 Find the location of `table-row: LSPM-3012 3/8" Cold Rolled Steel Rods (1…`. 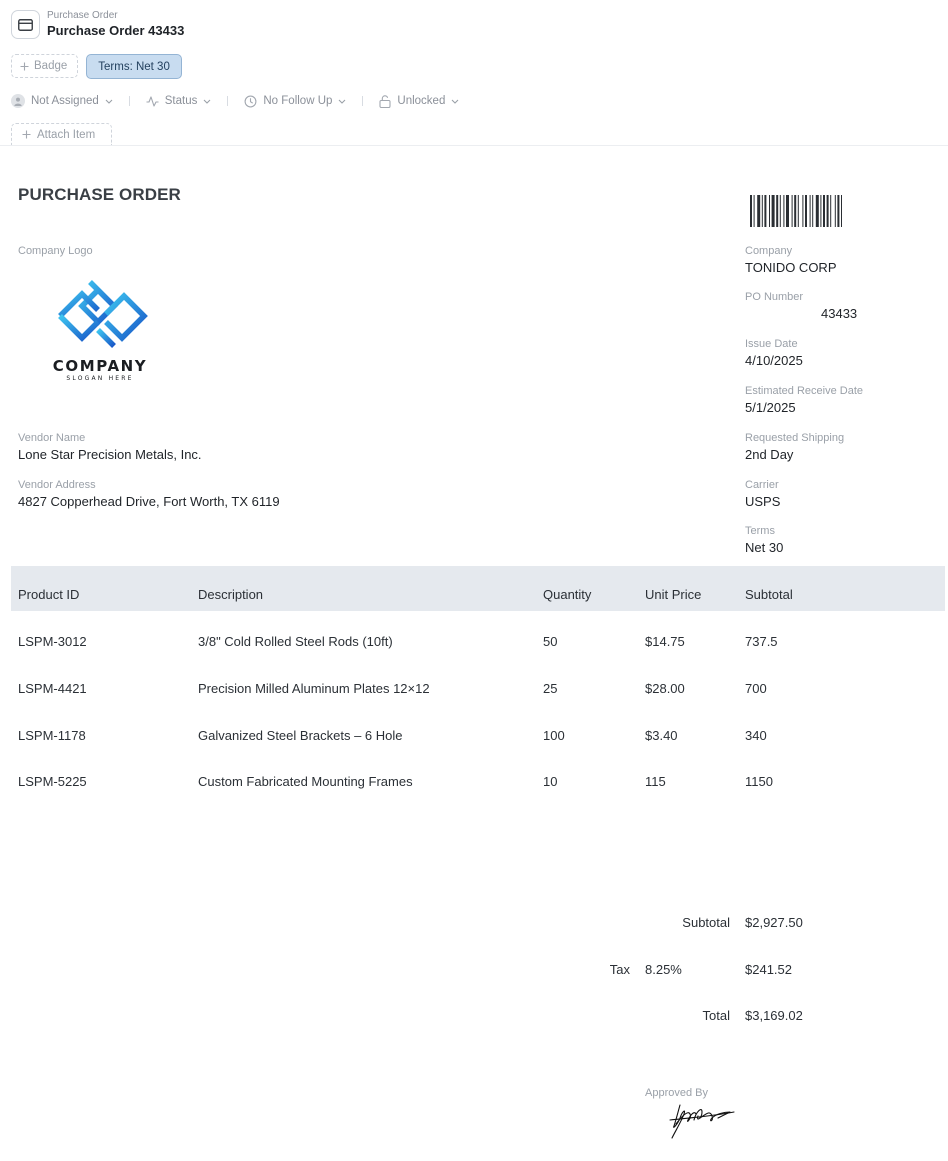

table-row: LSPM-3012 3/8" Cold Rolled Steel Rods (1… is located at coordinates (474, 634).